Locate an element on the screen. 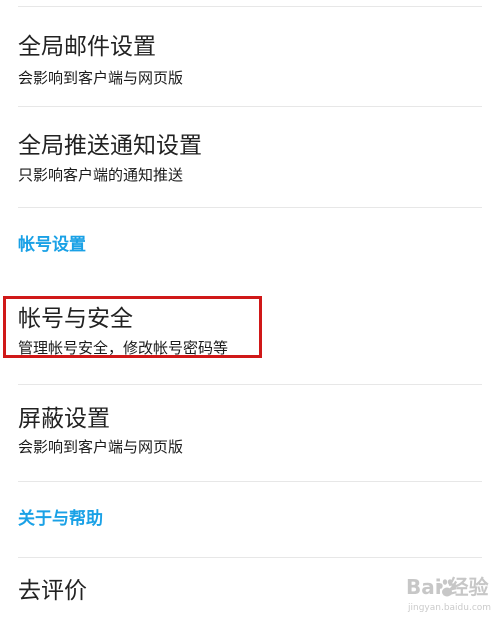 This screenshot has width=500, height=621. rate-app-title: 去评价 is located at coordinates (52, 591).